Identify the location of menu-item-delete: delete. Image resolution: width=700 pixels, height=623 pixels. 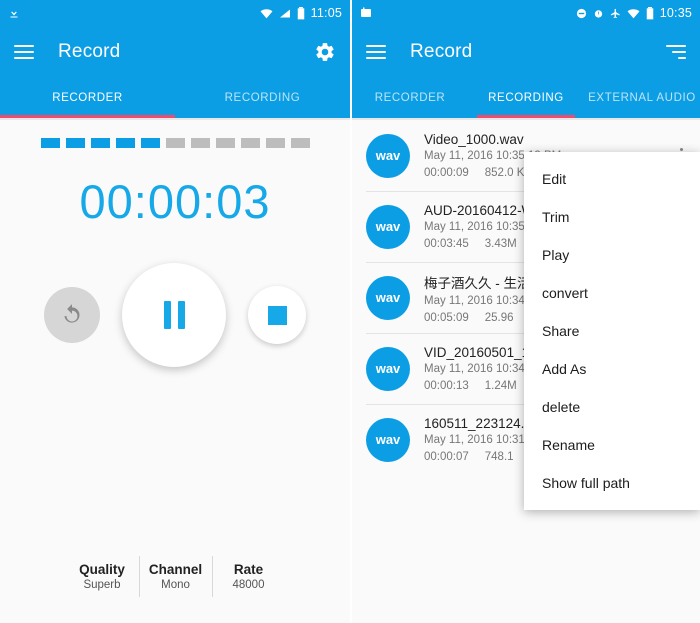
(612, 407).